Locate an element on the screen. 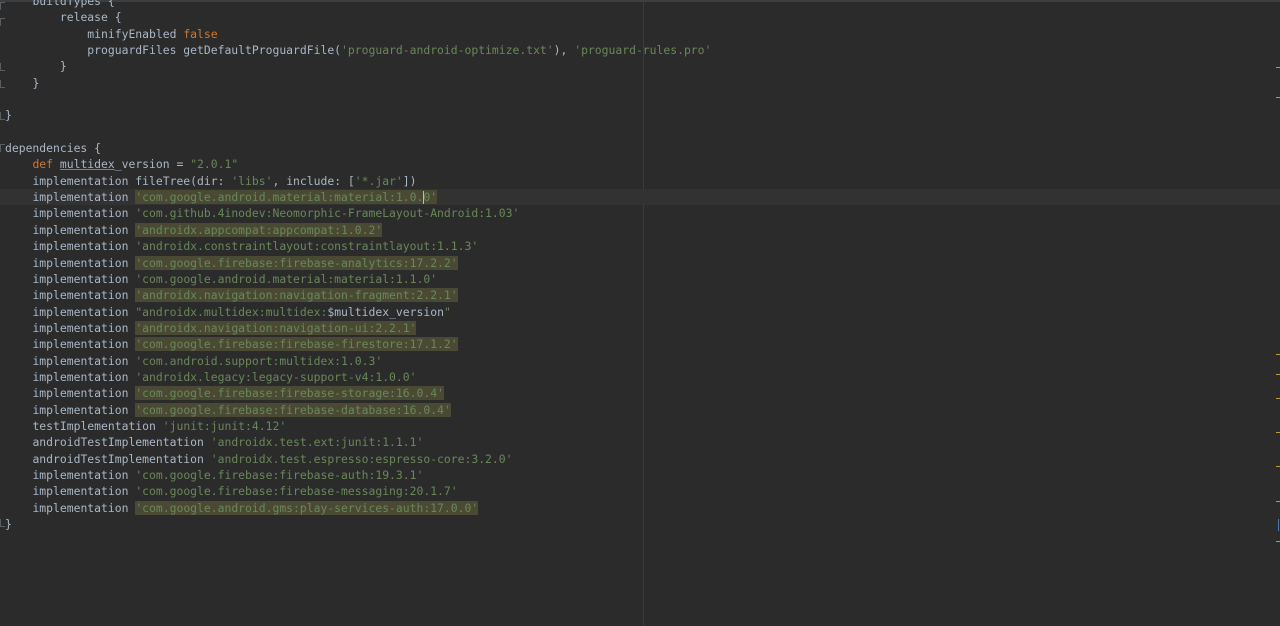 The height and width of the screenshot is (626, 1280). code-token: "androidx.multidex:multidex: is located at coordinates (231, 311).